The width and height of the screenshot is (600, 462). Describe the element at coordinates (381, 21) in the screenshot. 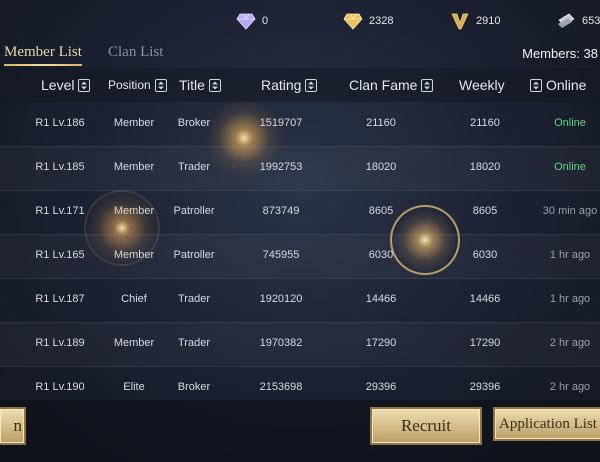

I see `gold-diamond-value: 2328` at that location.